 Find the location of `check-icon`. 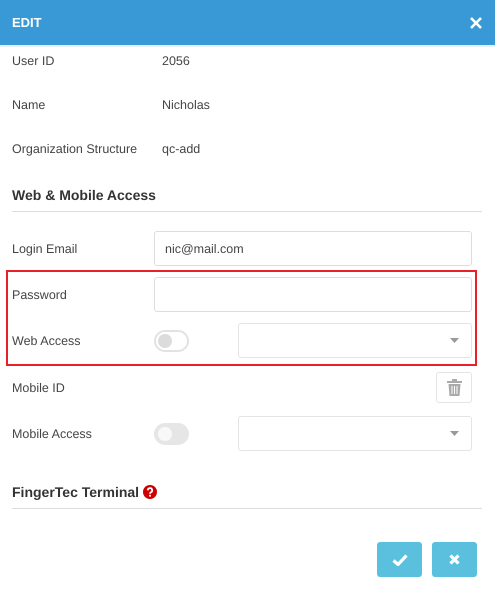

check-icon is located at coordinates (400, 560).